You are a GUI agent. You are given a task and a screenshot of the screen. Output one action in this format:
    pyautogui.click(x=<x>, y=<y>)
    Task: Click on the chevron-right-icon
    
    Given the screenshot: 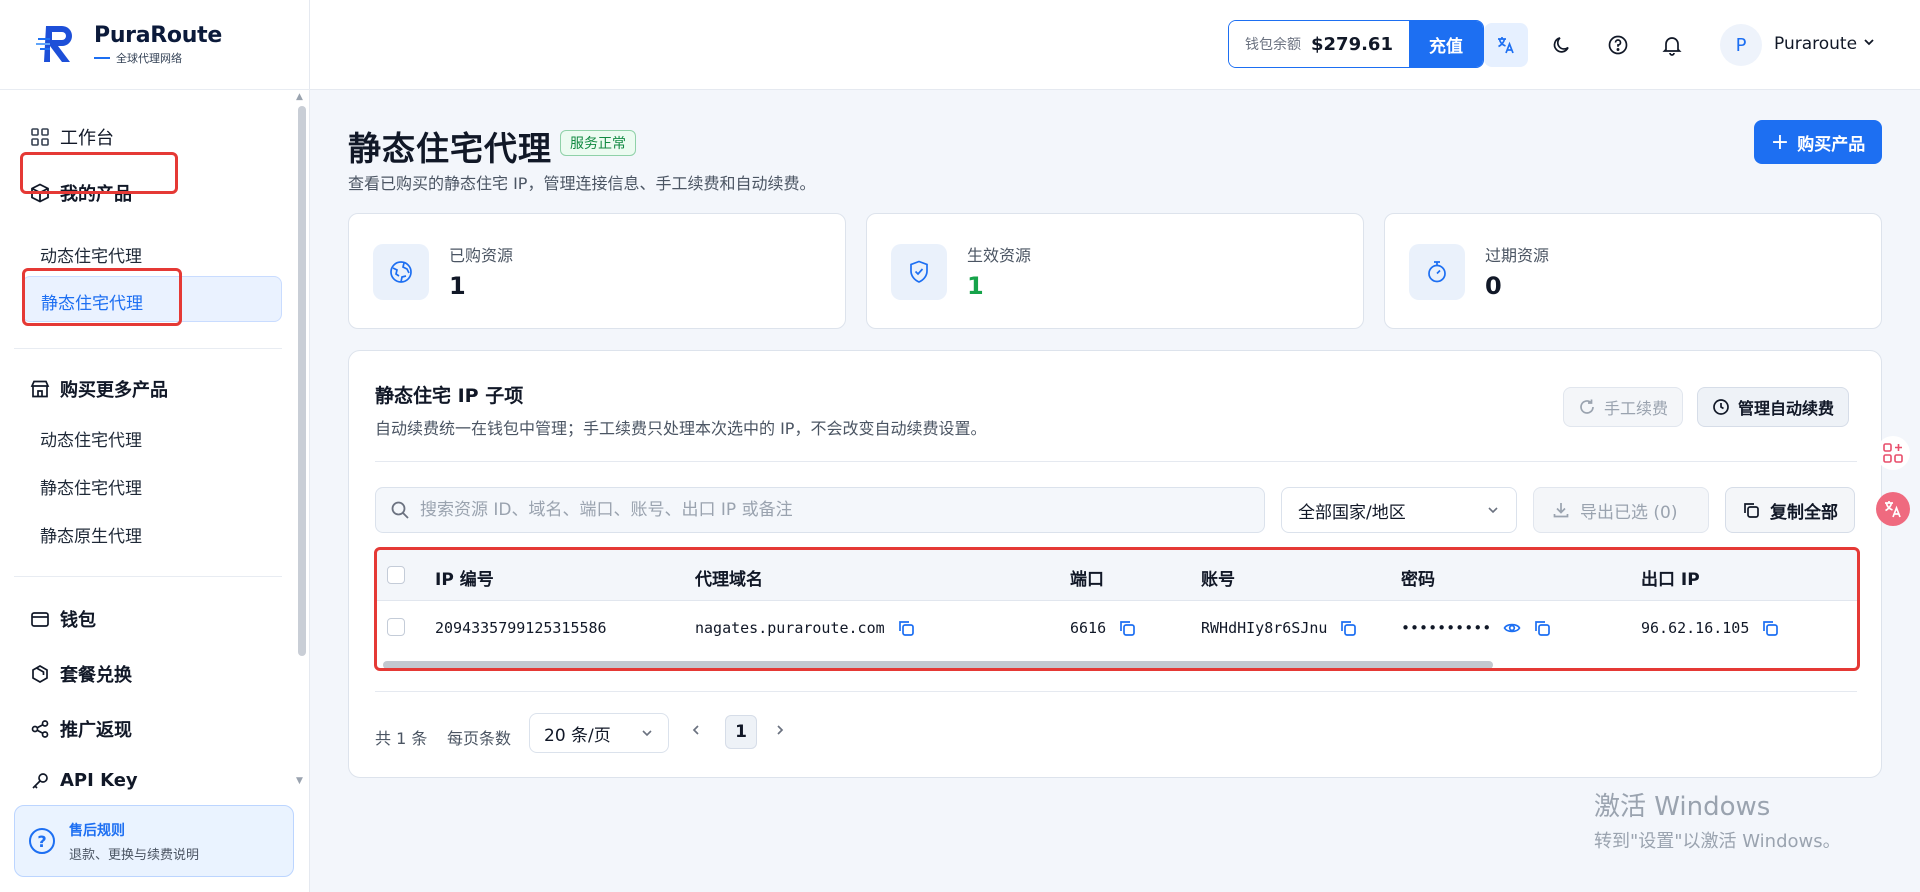 What is the action you would take?
    pyautogui.click(x=780, y=731)
    